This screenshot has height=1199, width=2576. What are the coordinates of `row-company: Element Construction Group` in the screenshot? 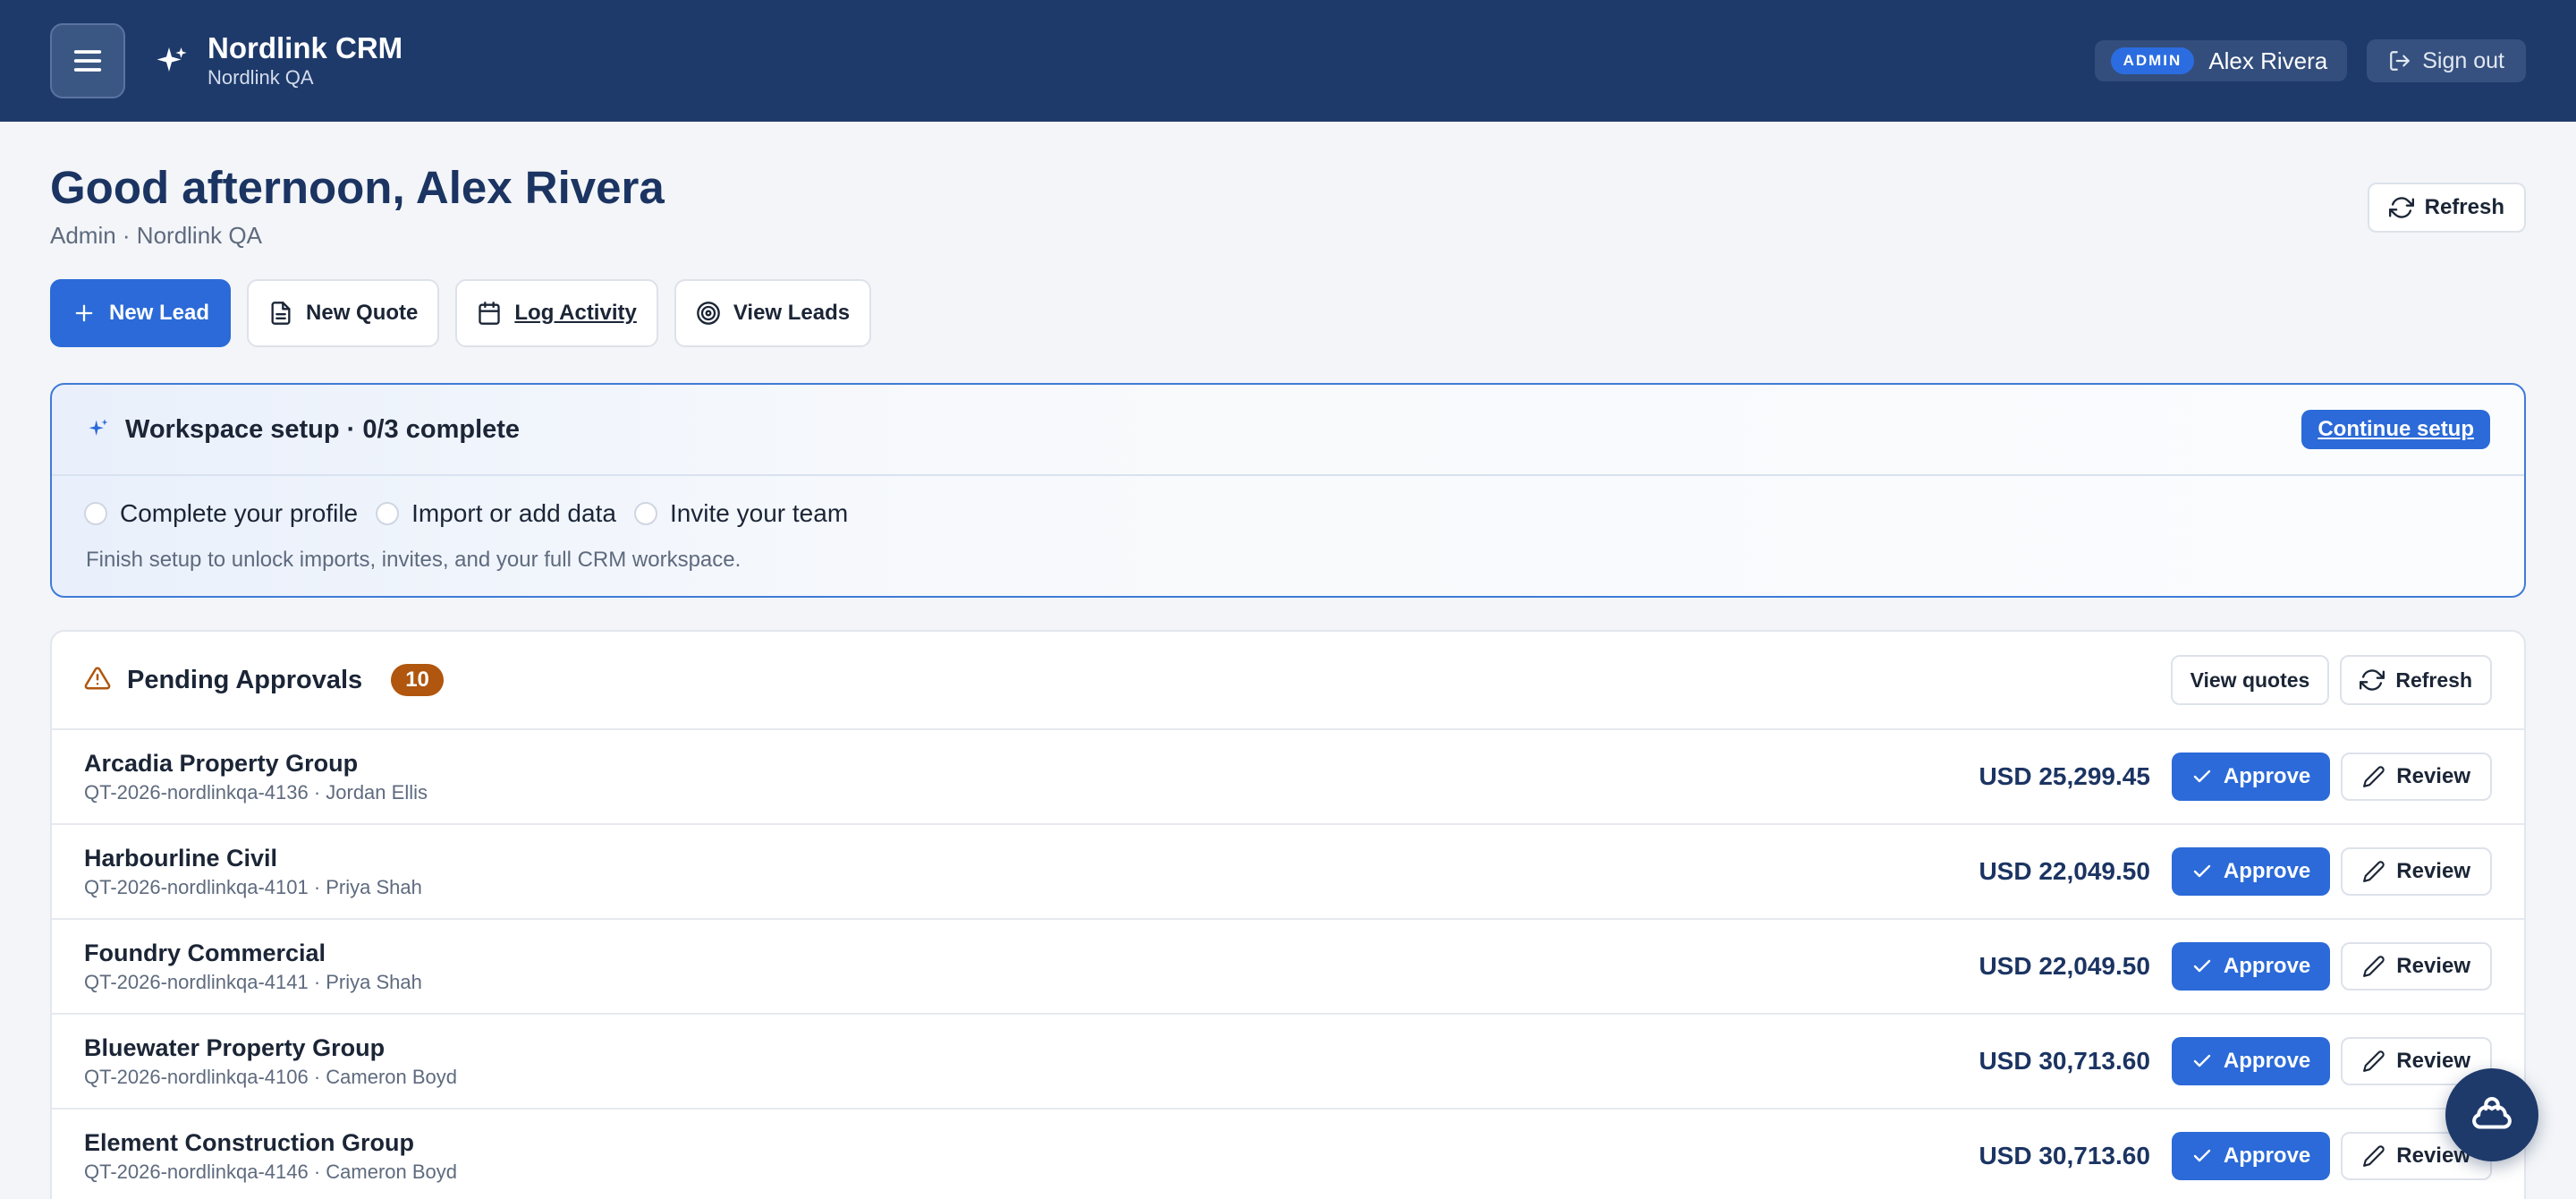 It's located at (249, 1142).